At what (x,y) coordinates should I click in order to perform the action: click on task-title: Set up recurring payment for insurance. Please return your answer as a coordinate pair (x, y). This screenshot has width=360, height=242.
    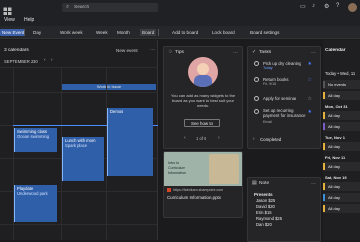
    Looking at the image, I should click on (284, 113).